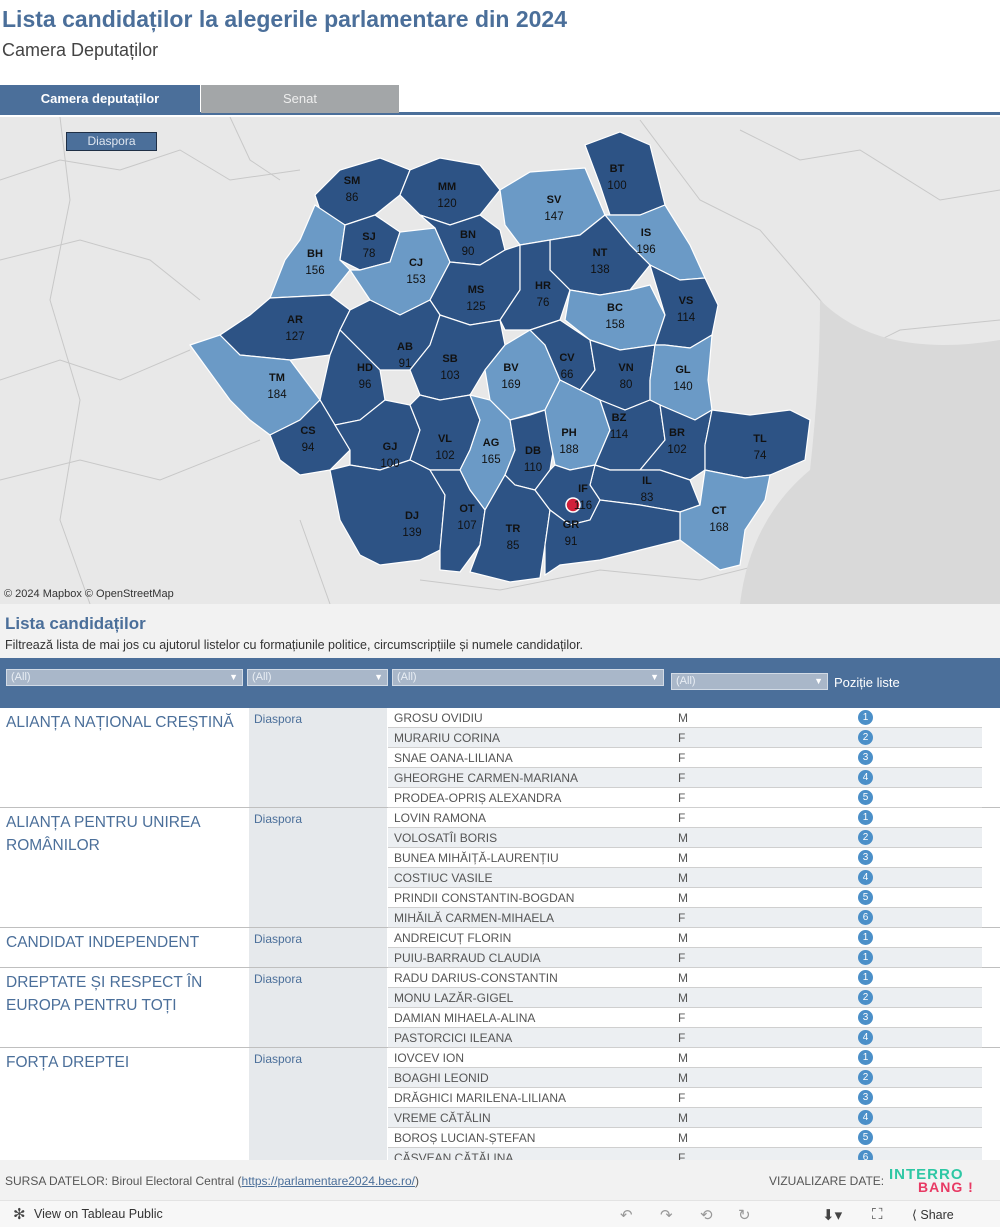  I want to click on share-button: ⟨ Share, so click(933, 1214).